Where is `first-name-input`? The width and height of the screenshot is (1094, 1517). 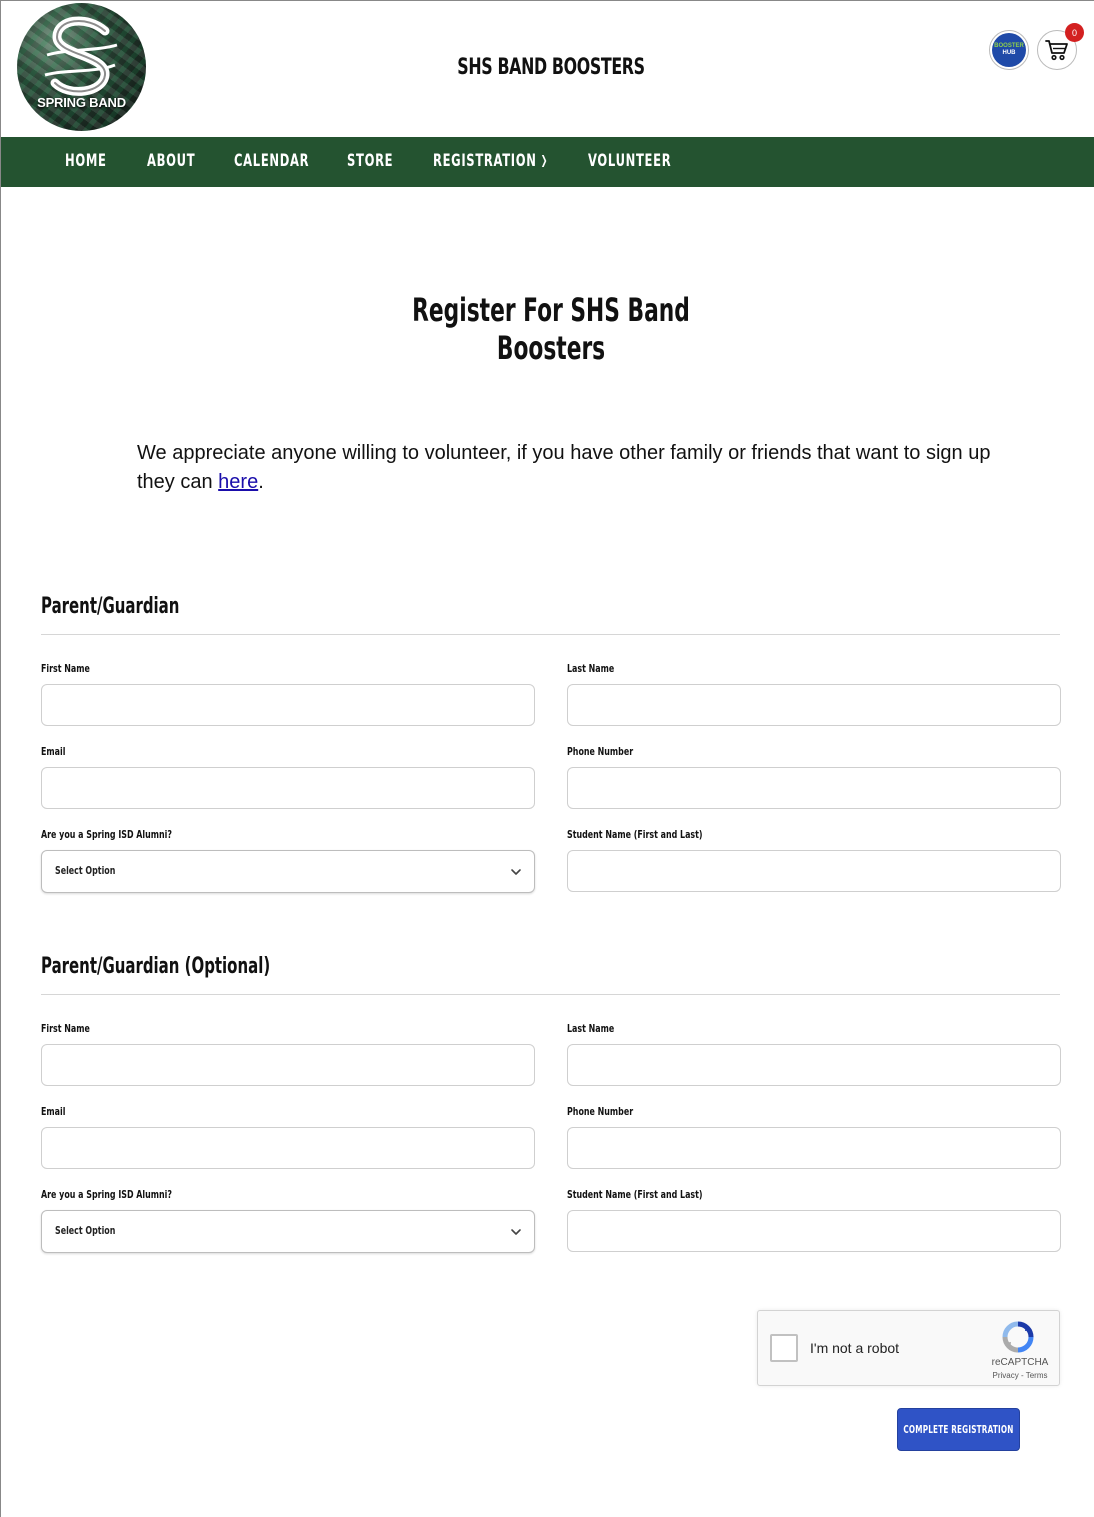
first-name-input is located at coordinates (288, 705).